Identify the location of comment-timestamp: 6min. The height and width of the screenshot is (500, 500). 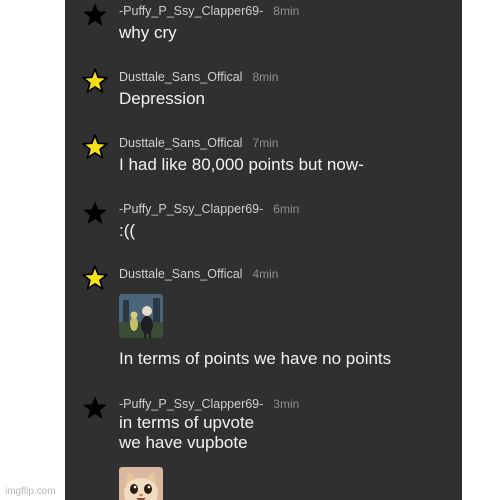
(286, 209).